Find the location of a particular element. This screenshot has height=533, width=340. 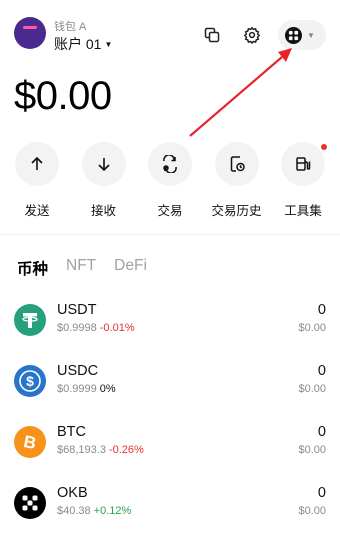

apps-grid-icon is located at coordinates (293, 35).